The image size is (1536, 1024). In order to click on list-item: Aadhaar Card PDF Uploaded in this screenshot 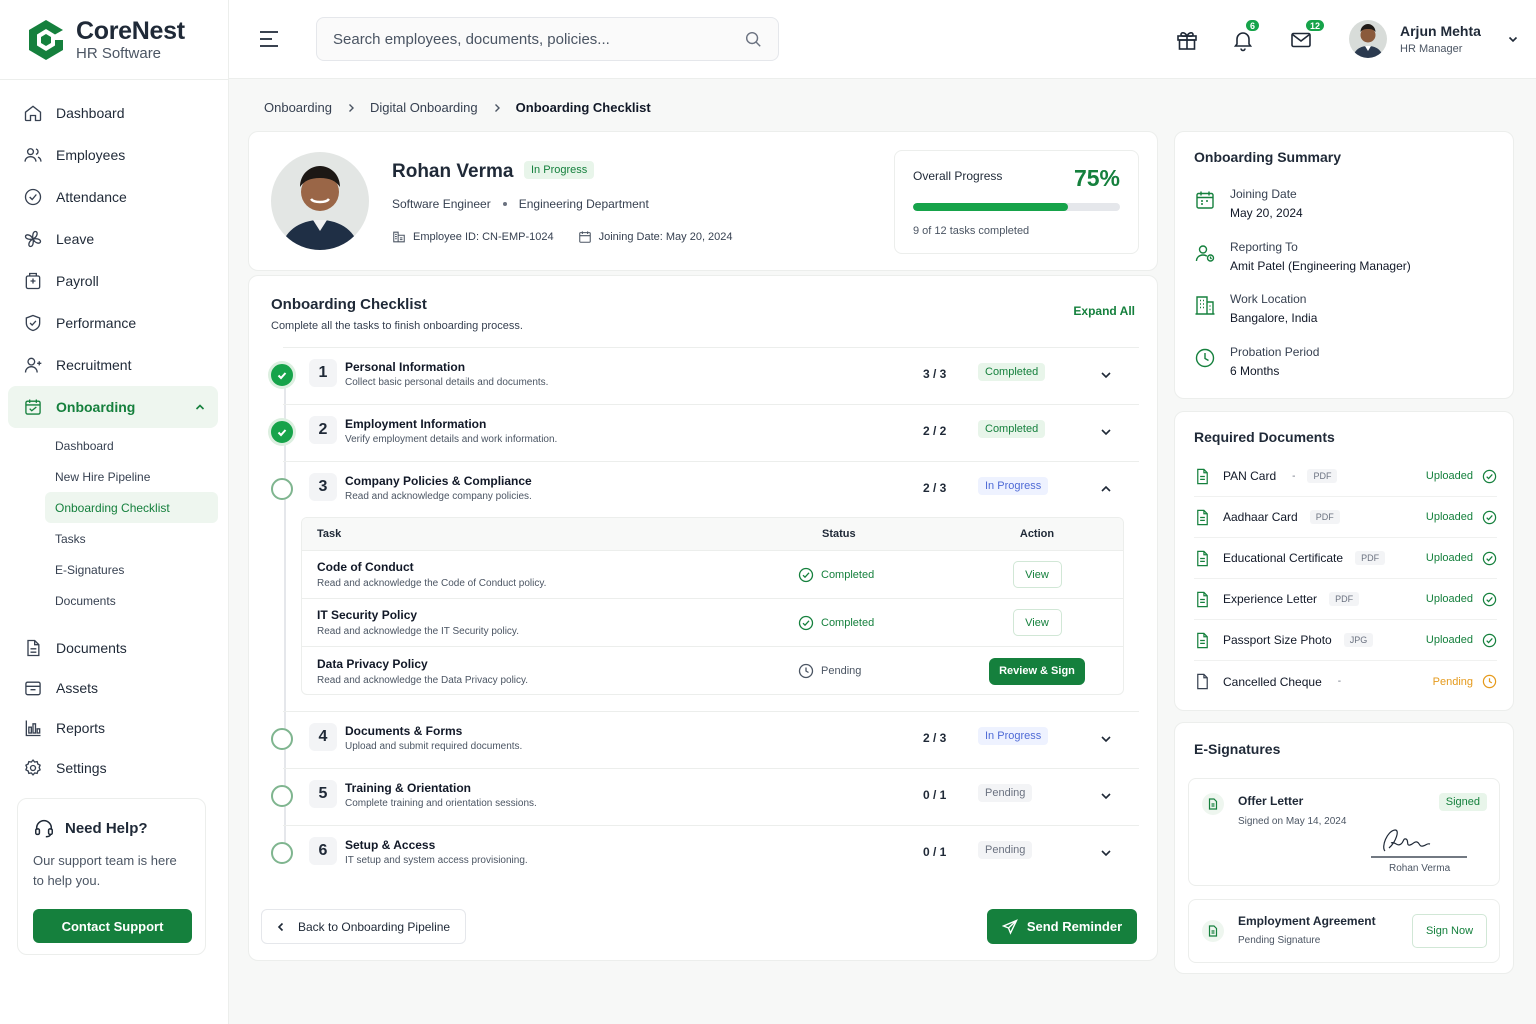, I will do `click(1345, 517)`.